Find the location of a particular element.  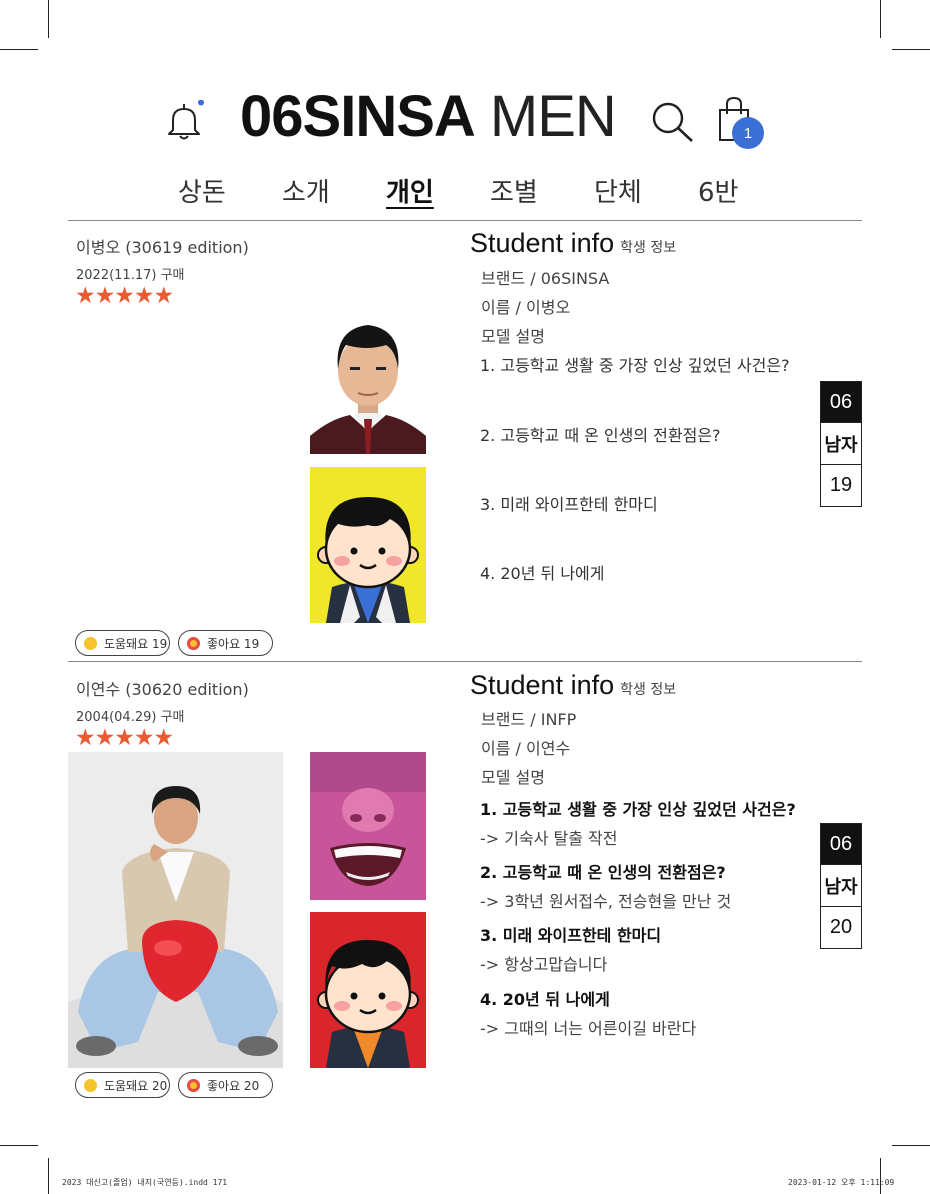

like-button: 좋아요 20 is located at coordinates (225, 1085).